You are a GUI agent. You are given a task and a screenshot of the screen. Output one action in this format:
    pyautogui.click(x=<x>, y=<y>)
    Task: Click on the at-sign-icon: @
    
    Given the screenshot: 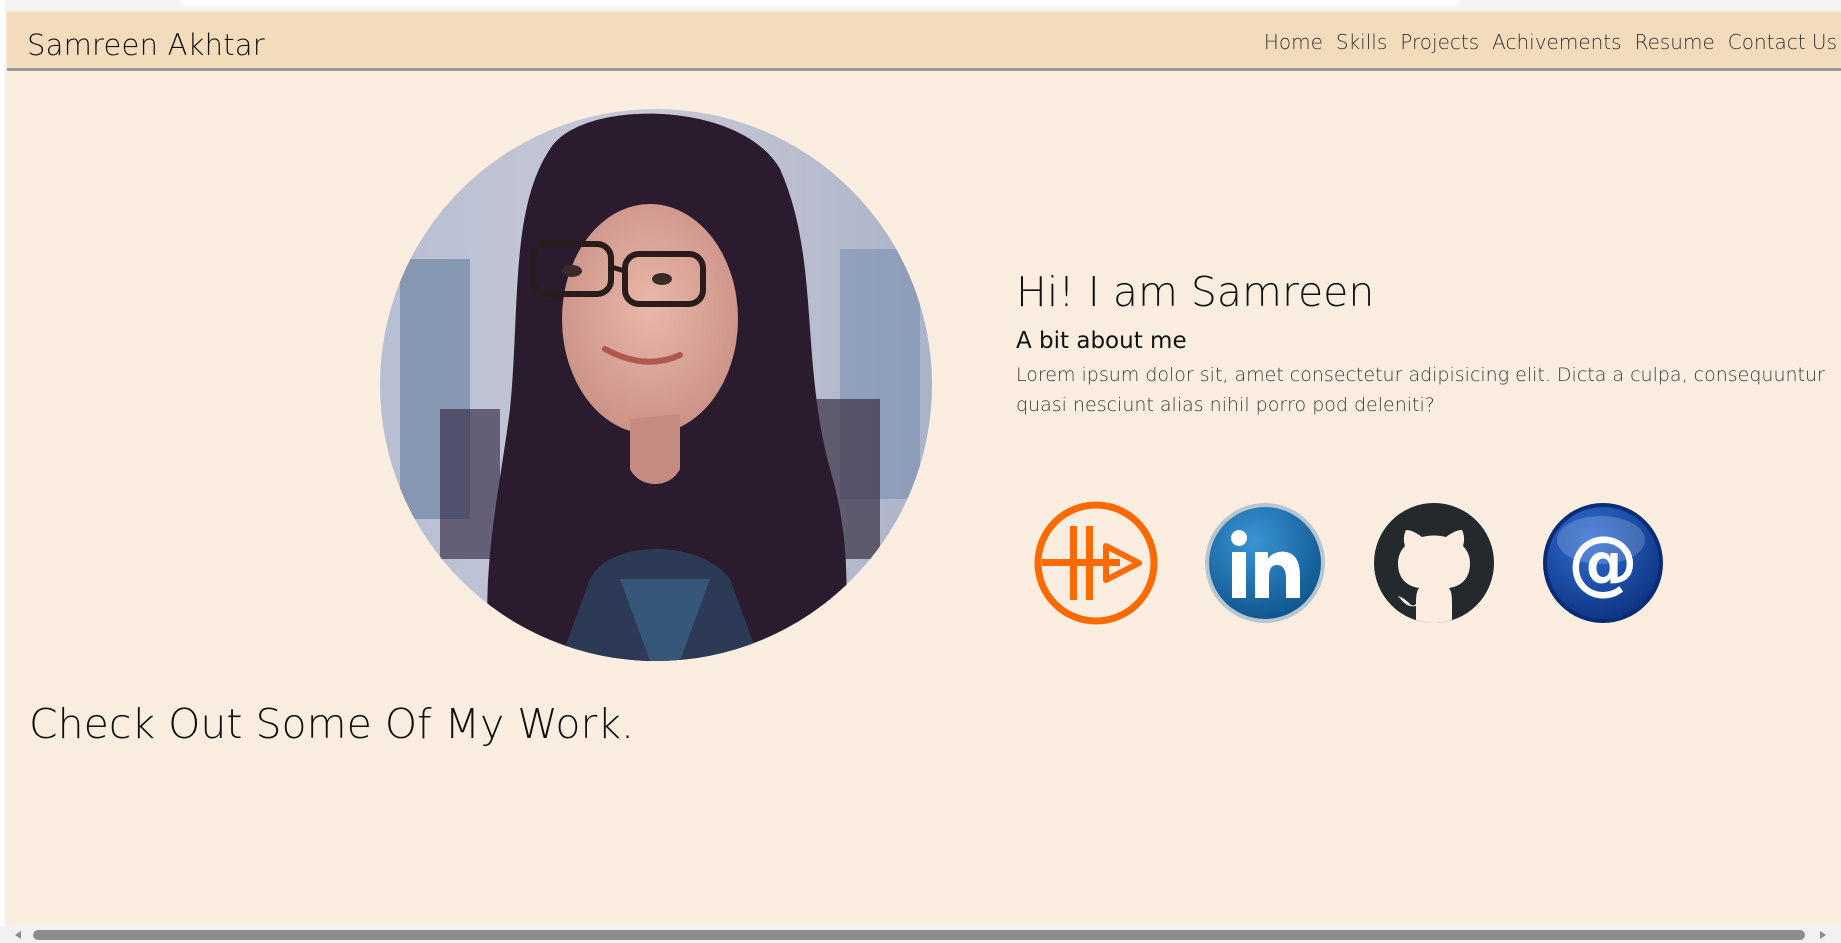 What is the action you would take?
    pyautogui.click(x=1603, y=563)
    